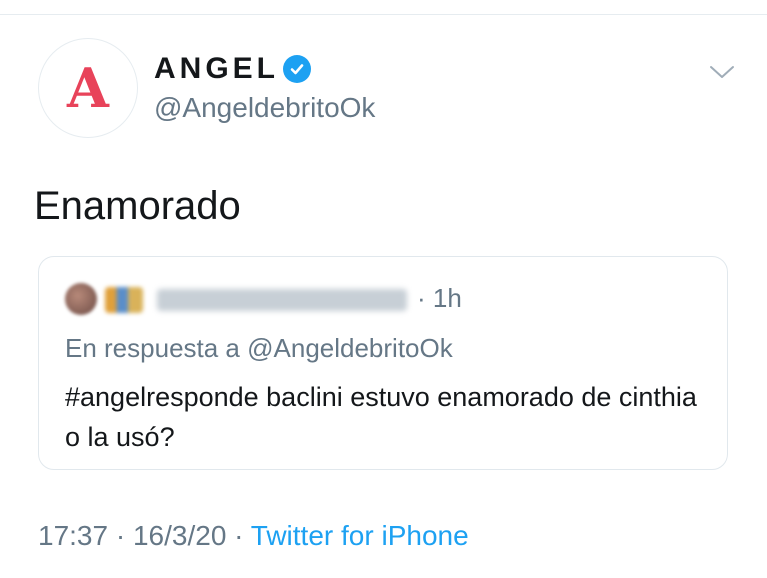 The height and width of the screenshot is (578, 767). I want to click on tweet-meta: 17:37 · 16/3/20 · Twitter for iPhone, so click(253, 536).